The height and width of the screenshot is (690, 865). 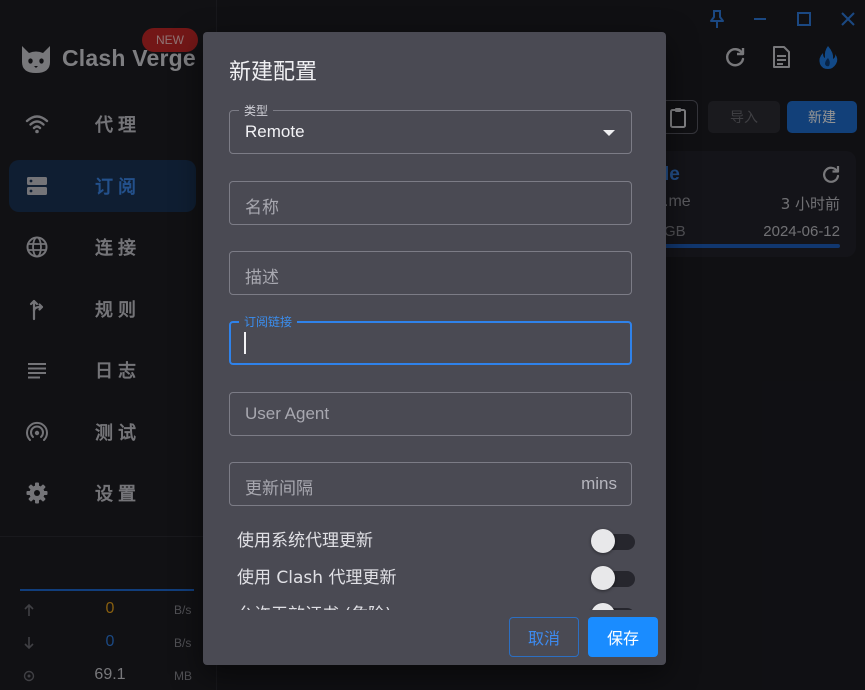 I want to click on text-cursor, so click(x=245, y=343).